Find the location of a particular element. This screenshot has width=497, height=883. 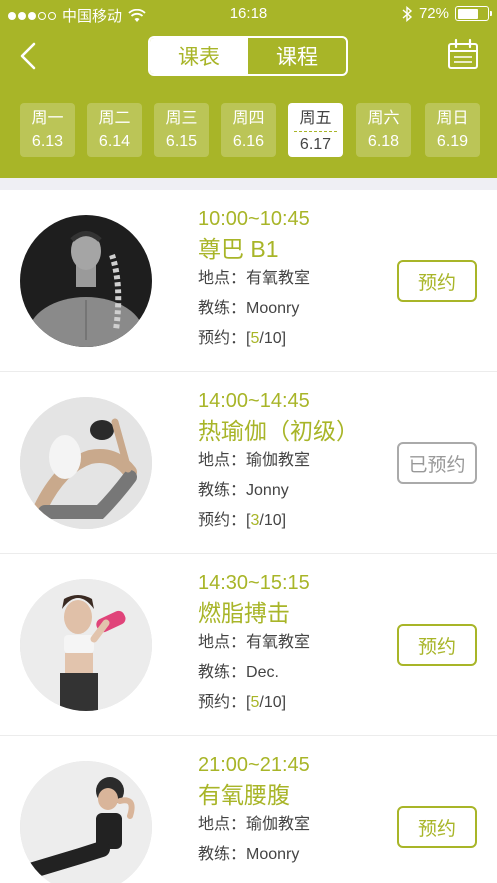

day-tab-sat: 周六 6.18 is located at coordinates (383, 130).